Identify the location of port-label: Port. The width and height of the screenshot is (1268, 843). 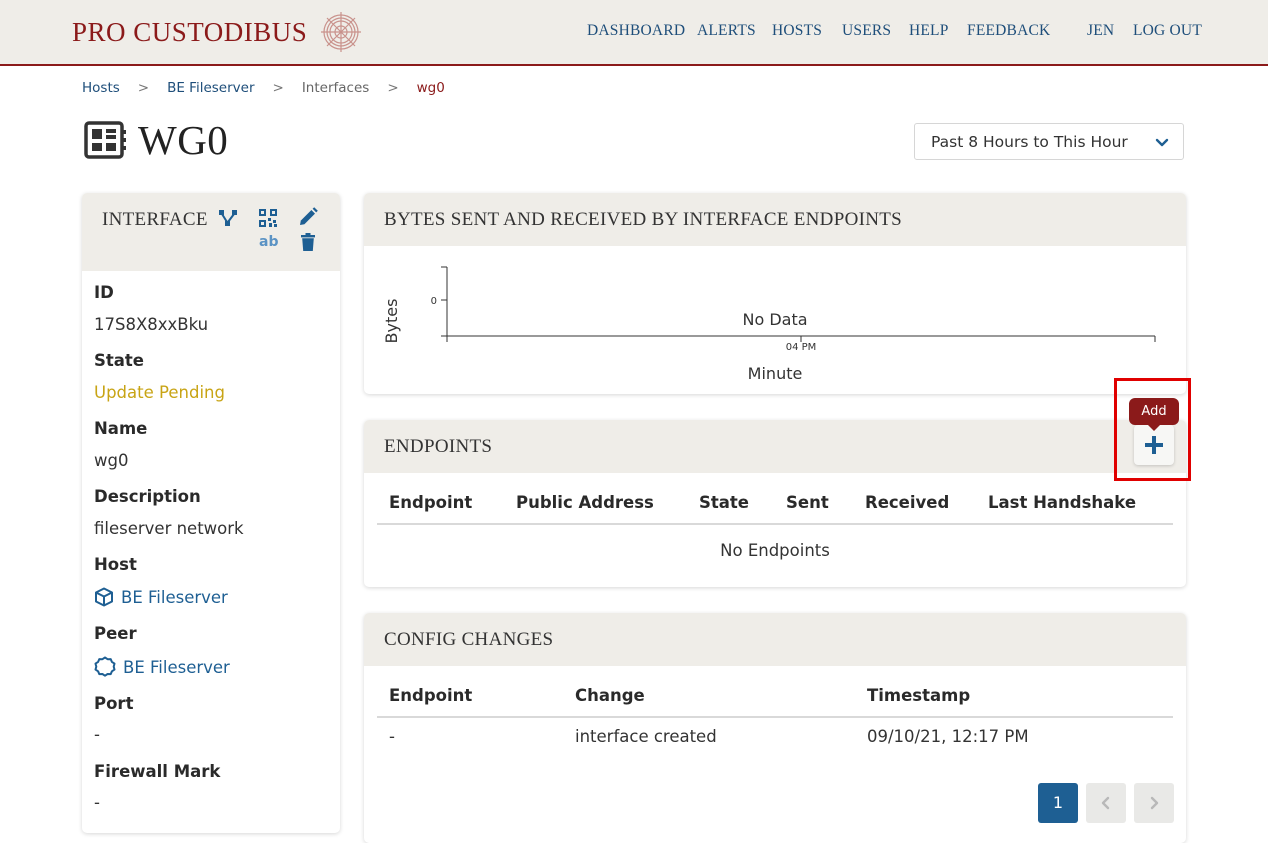
(114, 703).